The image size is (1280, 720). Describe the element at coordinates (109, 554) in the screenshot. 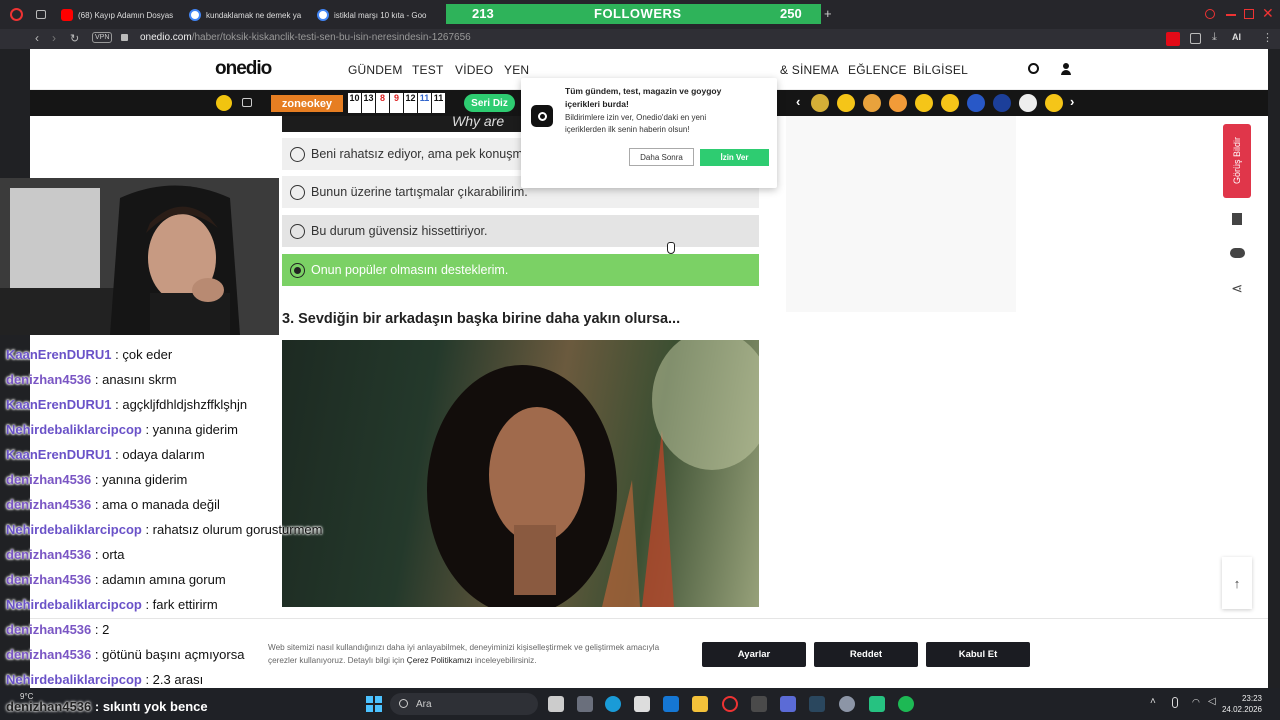

I see `chat-text: : orta` at that location.